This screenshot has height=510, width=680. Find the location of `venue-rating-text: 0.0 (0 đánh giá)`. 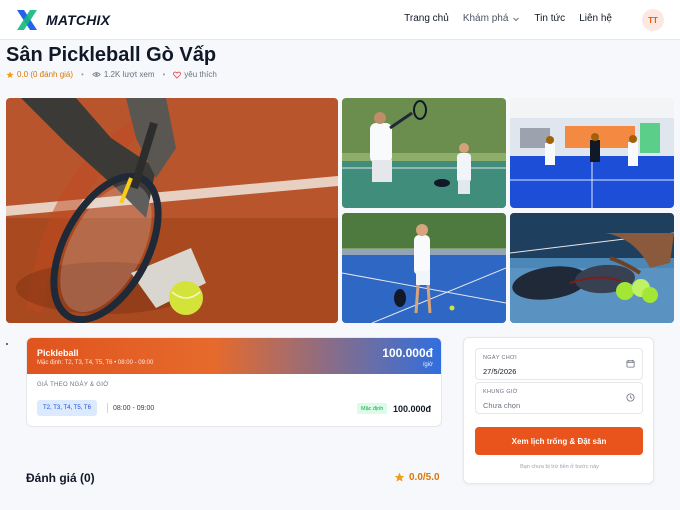

venue-rating-text: 0.0 (0 đánh giá) is located at coordinates (45, 74).